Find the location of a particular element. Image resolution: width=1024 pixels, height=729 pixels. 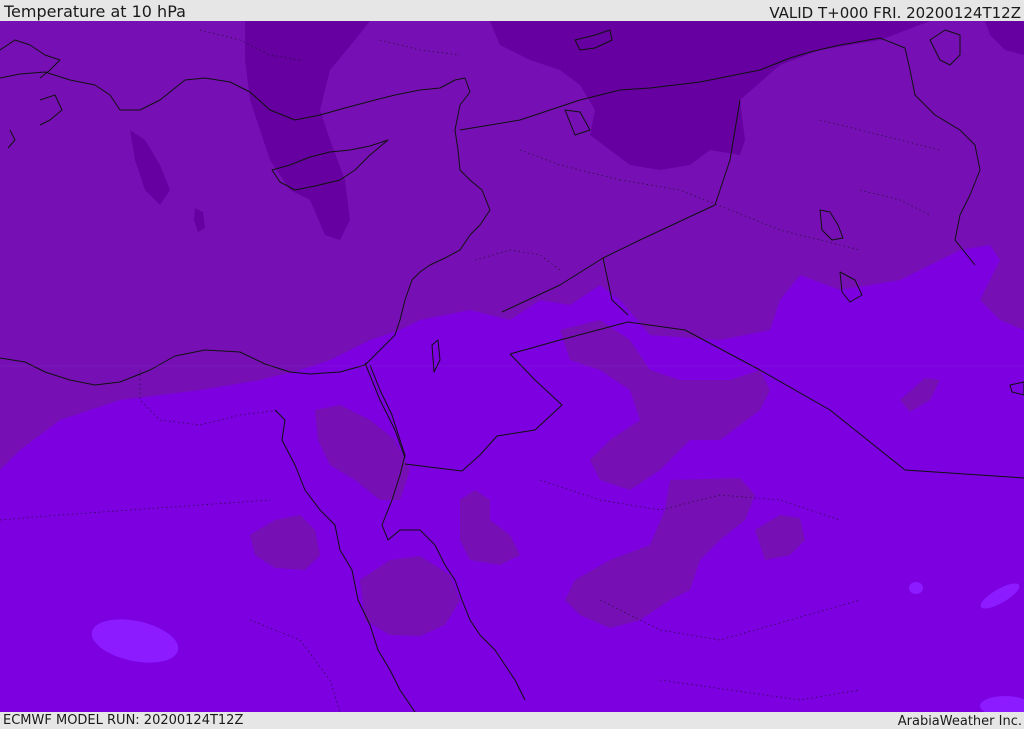

model-run: ECMWF MODEL RUN: 20200124T12Z is located at coordinates (123, 720).